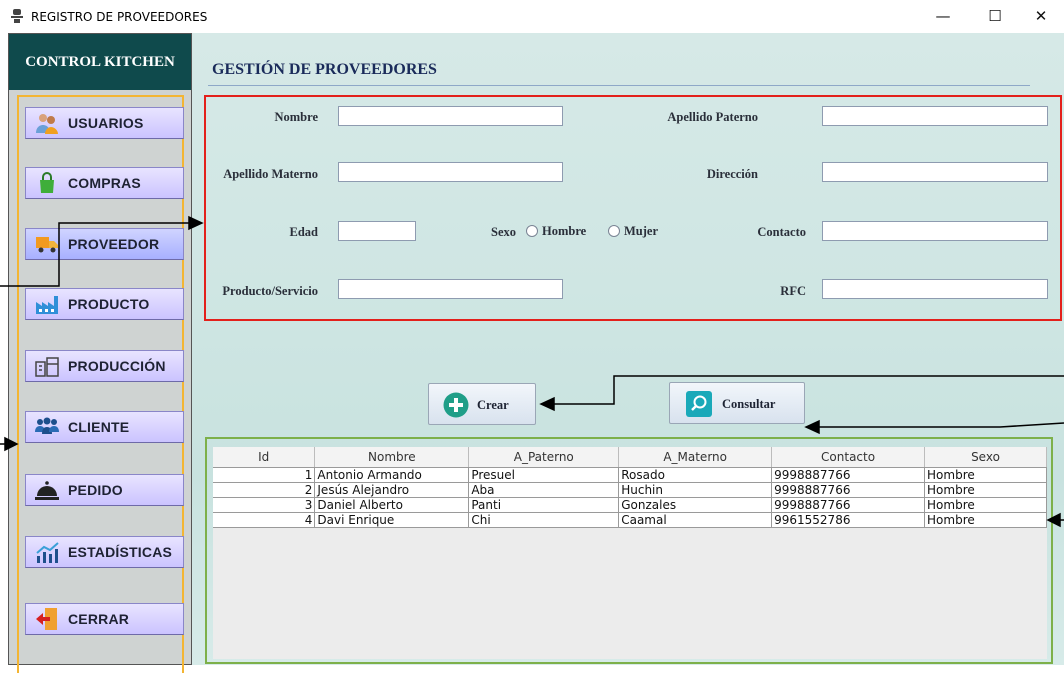  I want to click on cell-a-paterno: Presuel, so click(544, 475).